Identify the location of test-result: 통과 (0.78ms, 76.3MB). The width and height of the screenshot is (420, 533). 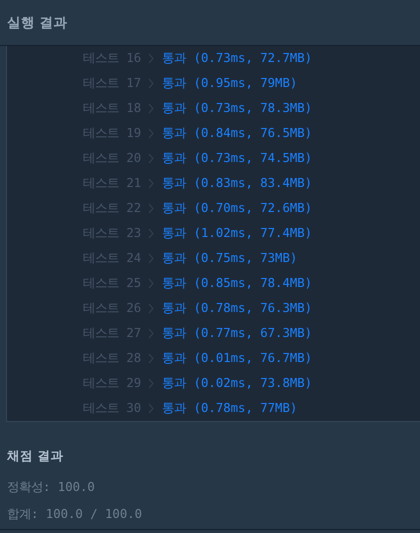
(237, 308).